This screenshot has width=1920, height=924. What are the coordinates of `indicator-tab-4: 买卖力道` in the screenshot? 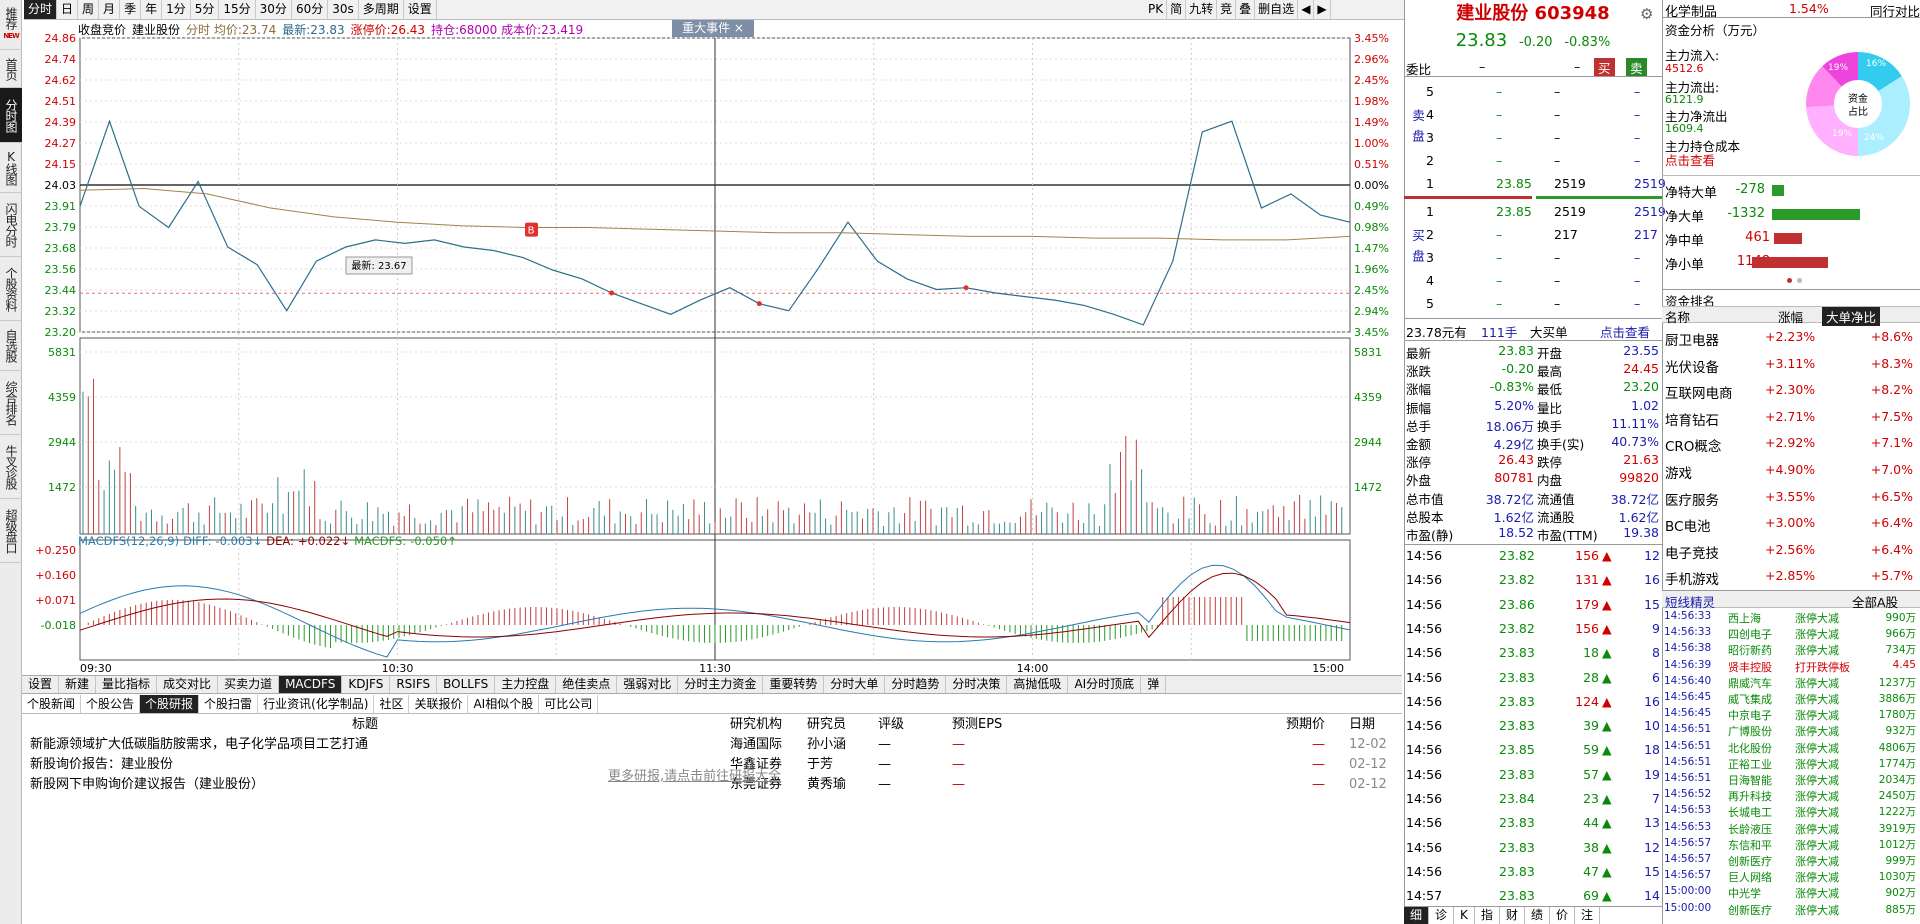 It's located at (249, 684).